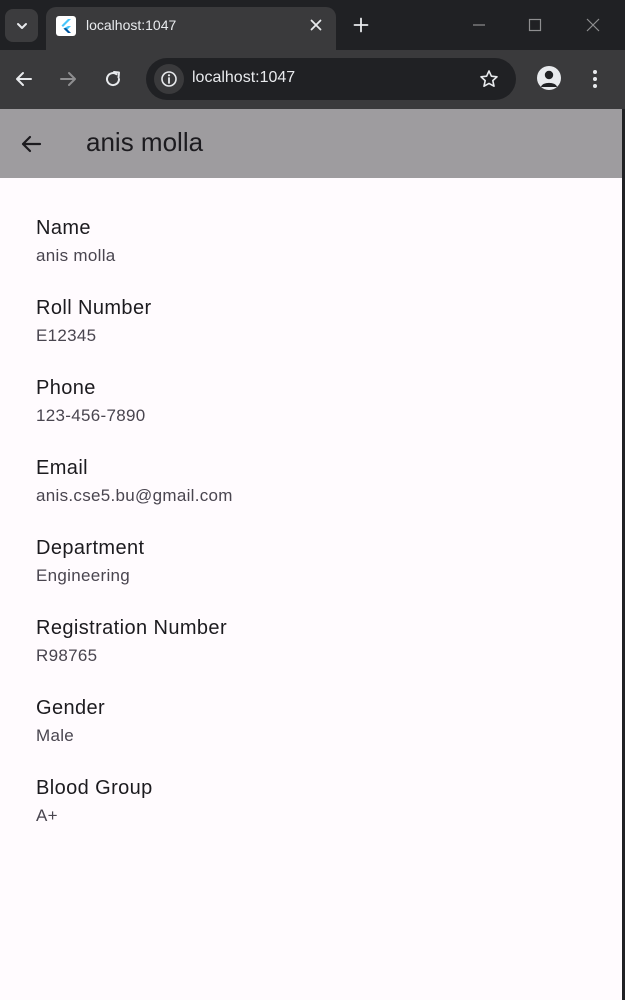 The image size is (625, 1000). I want to click on site-info-button, so click(169, 79).